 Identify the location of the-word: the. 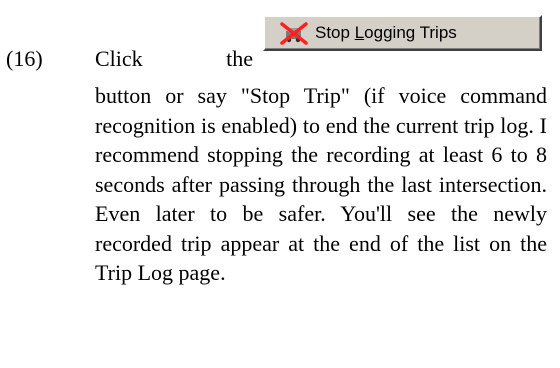
(239, 58).